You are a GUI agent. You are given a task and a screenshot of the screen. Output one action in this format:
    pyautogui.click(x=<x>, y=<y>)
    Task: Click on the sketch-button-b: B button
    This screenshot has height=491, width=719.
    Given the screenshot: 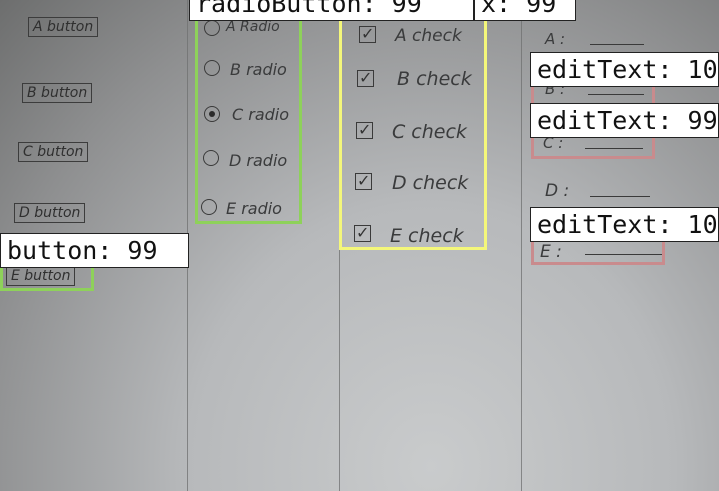 What is the action you would take?
    pyautogui.click(x=57, y=93)
    